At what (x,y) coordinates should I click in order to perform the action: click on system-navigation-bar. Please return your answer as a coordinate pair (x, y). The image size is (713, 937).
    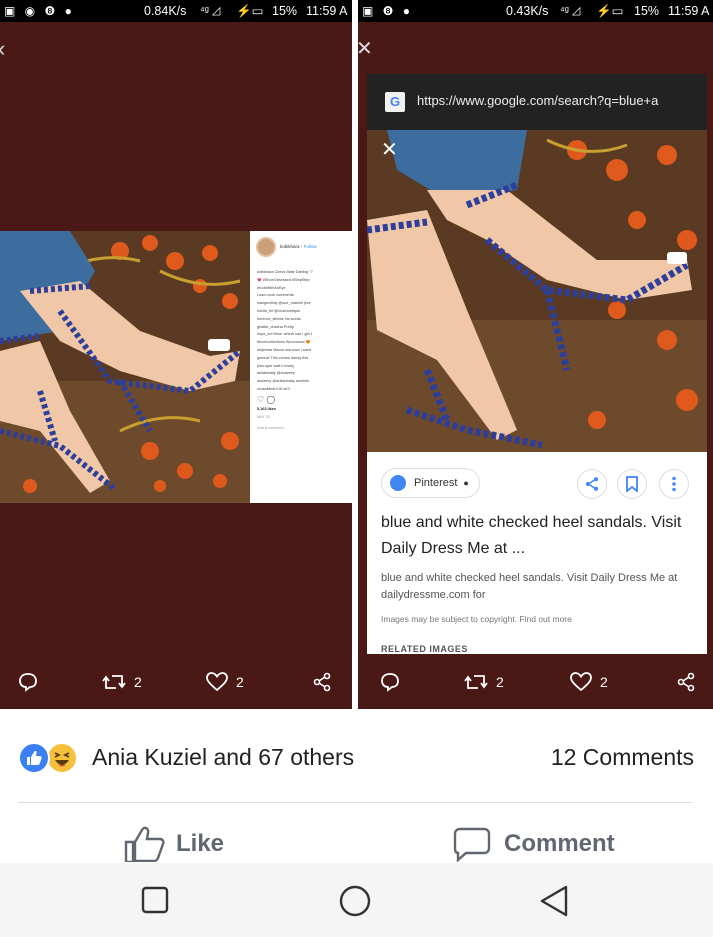
    Looking at the image, I should click on (356, 900).